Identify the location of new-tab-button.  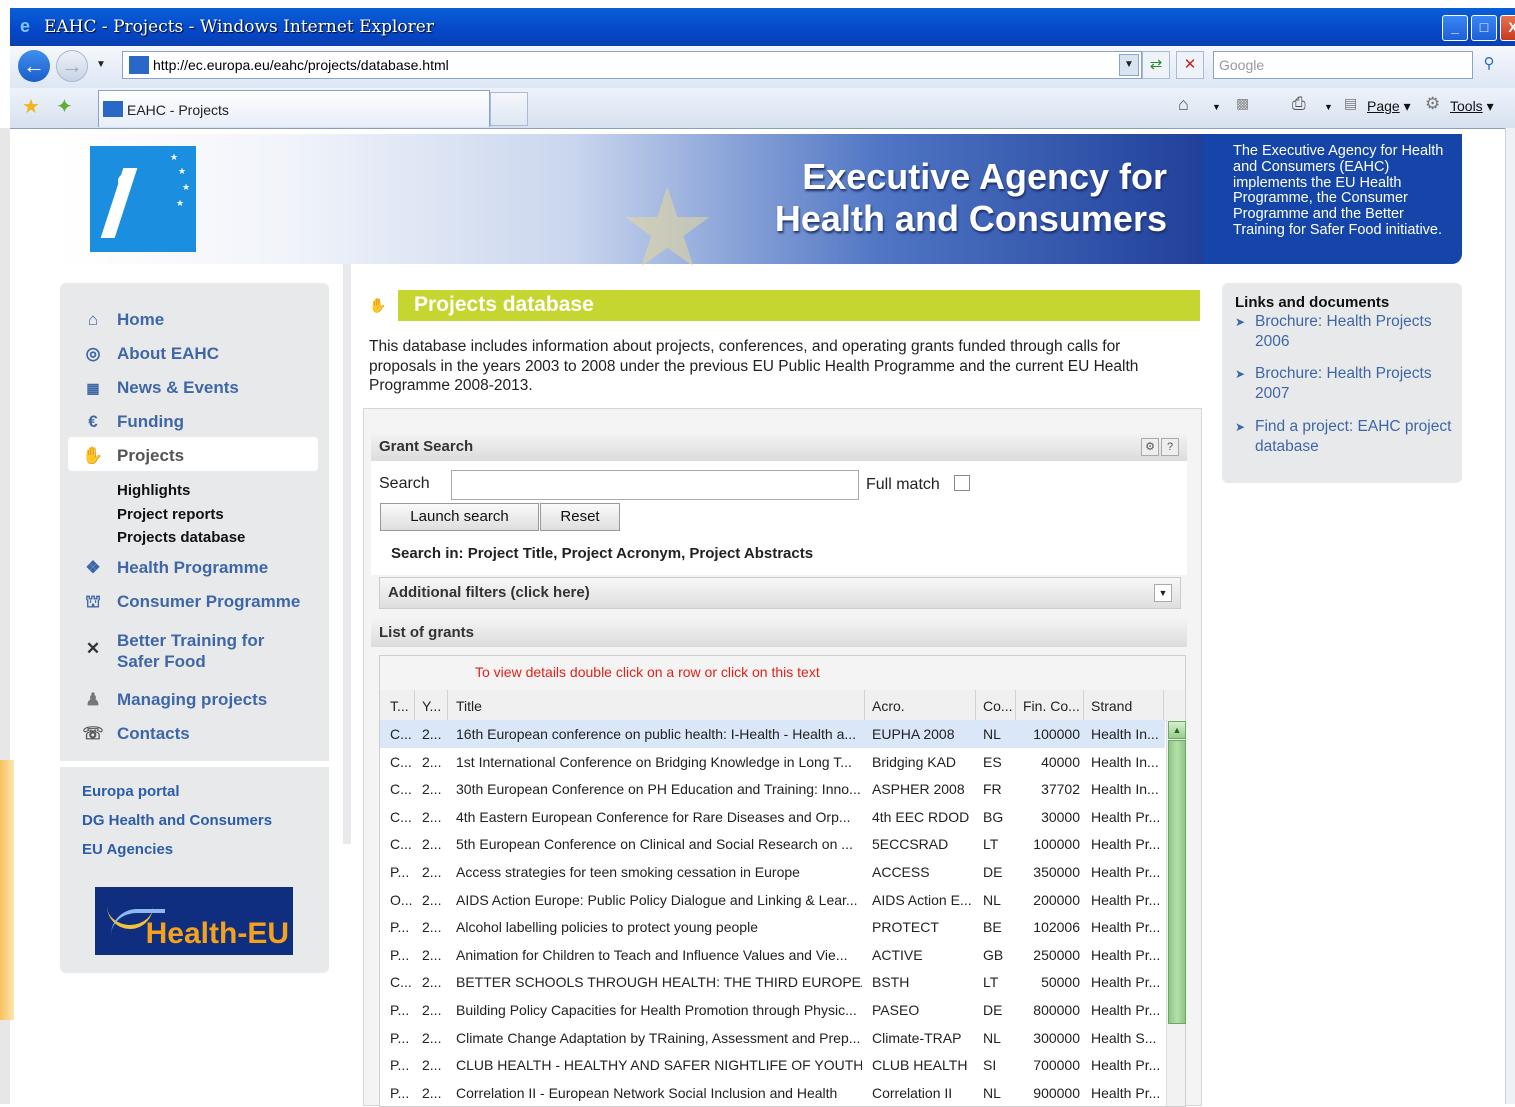
(509, 109).